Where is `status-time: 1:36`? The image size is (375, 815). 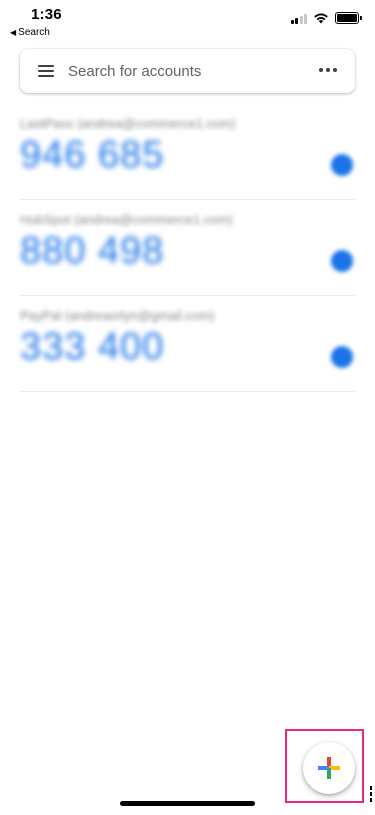
status-time: 1:36 is located at coordinates (46, 14).